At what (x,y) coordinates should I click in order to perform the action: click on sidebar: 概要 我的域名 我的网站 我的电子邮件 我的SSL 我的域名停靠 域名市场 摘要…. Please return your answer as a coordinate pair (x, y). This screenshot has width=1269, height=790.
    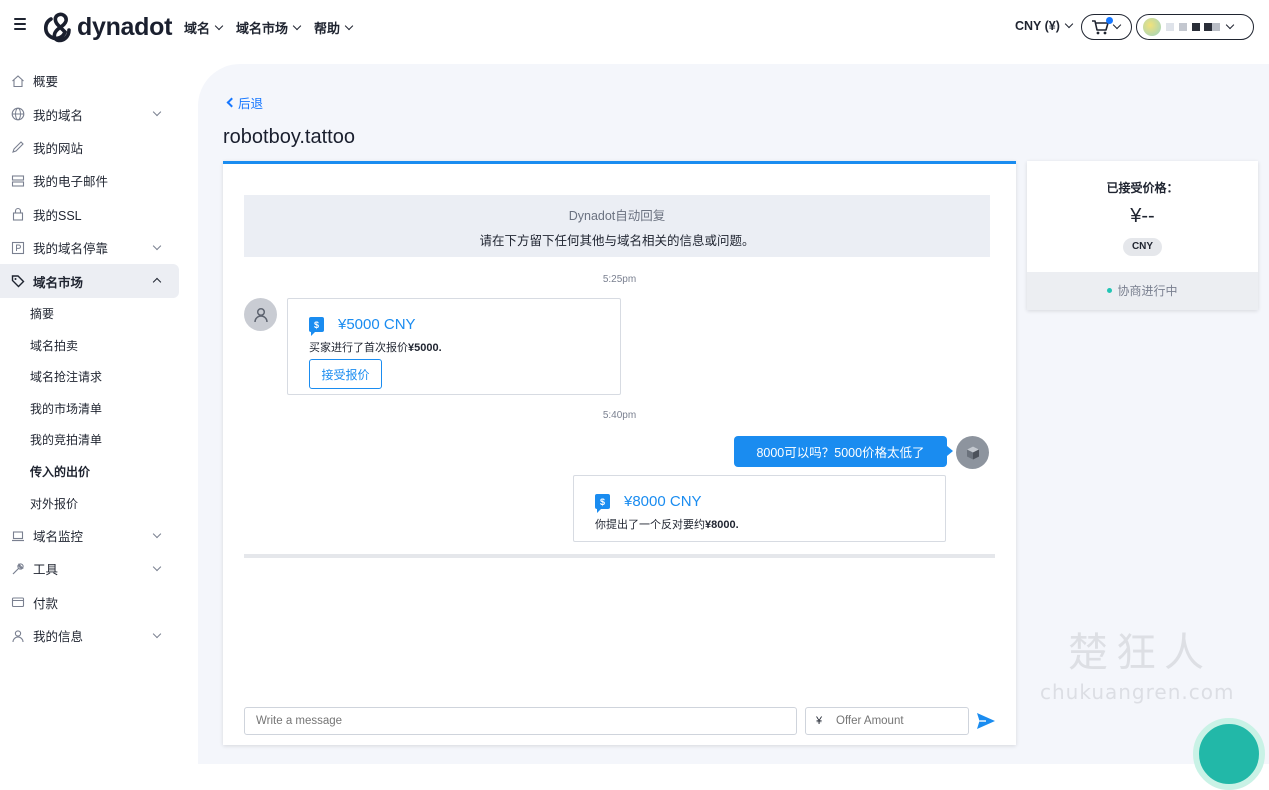
    Looking at the image, I should click on (98, 358).